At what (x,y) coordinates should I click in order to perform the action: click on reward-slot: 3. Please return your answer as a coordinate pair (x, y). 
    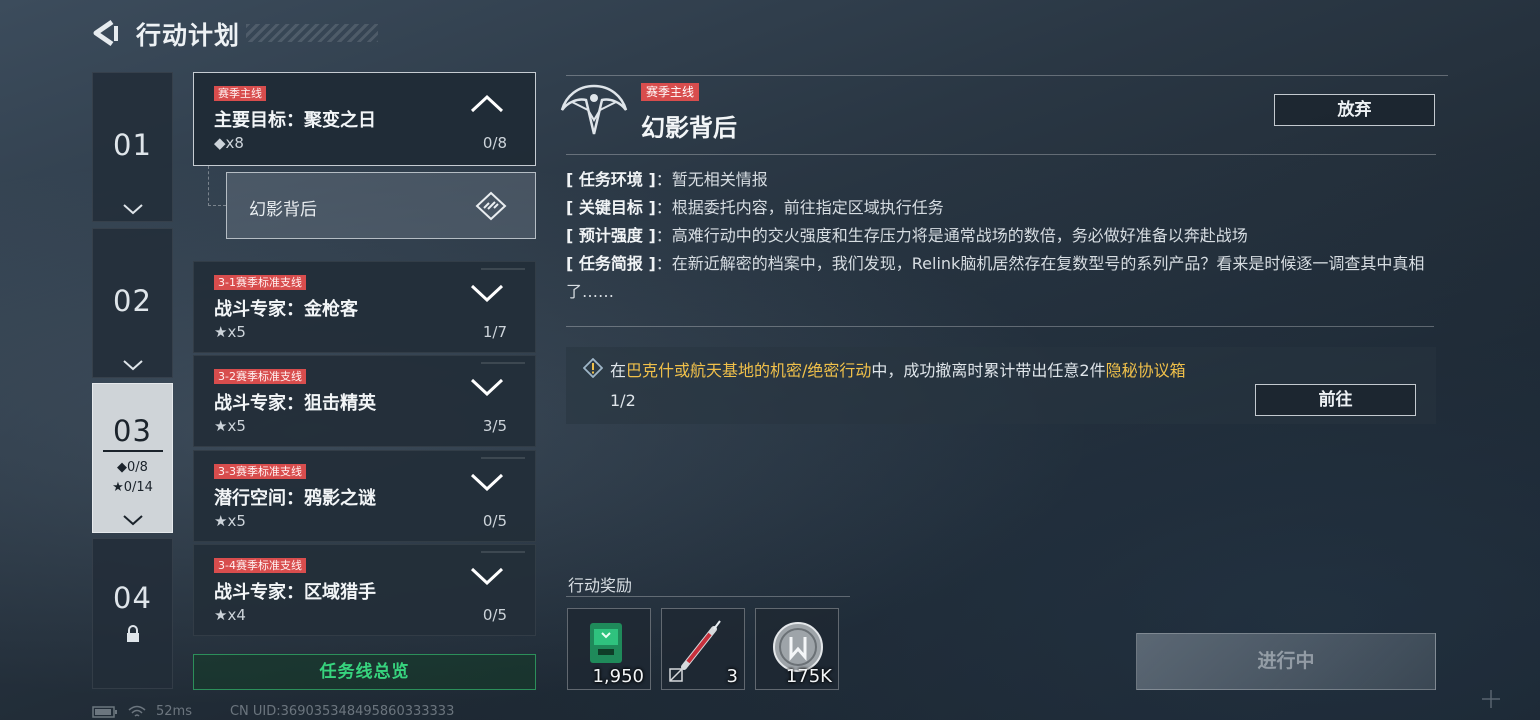
    Looking at the image, I should click on (703, 649).